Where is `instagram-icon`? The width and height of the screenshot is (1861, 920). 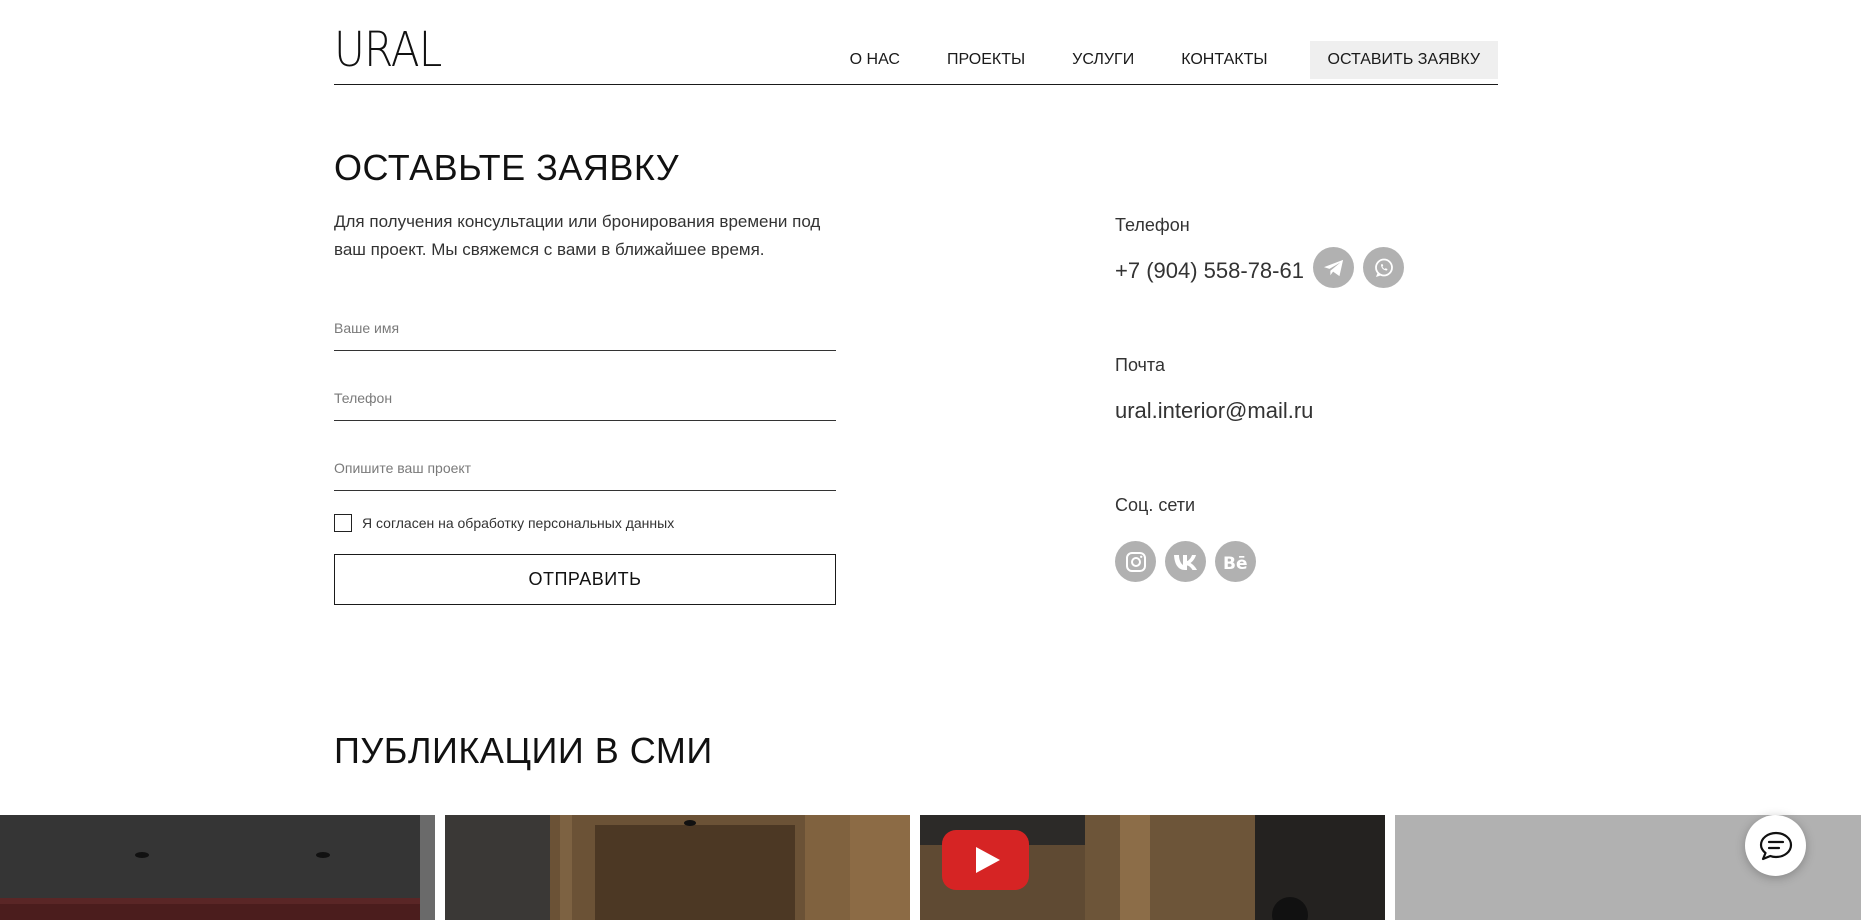 instagram-icon is located at coordinates (1135, 561).